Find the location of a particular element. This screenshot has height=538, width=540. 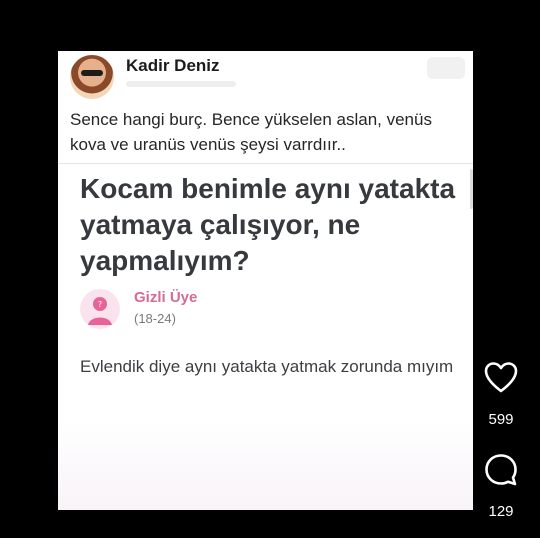

scrollbar is located at coordinates (471, 189).